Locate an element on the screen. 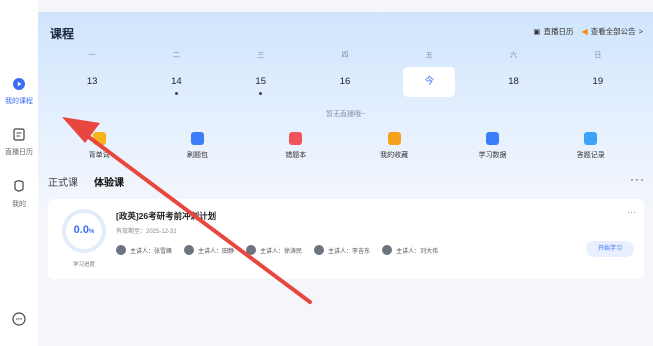 The image size is (653, 346). weekday-label: 三 is located at coordinates (261, 55).